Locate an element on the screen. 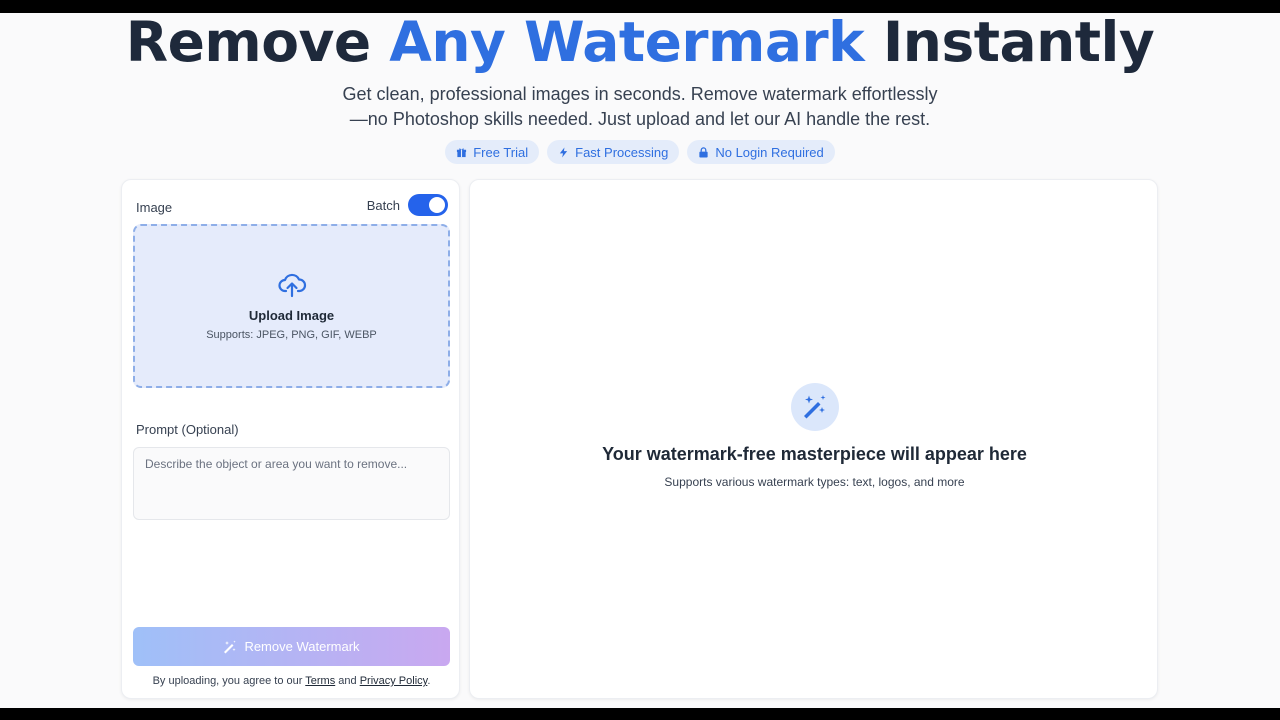 The width and height of the screenshot is (1280, 720). chip-label: Free Trial is located at coordinates (501, 152).